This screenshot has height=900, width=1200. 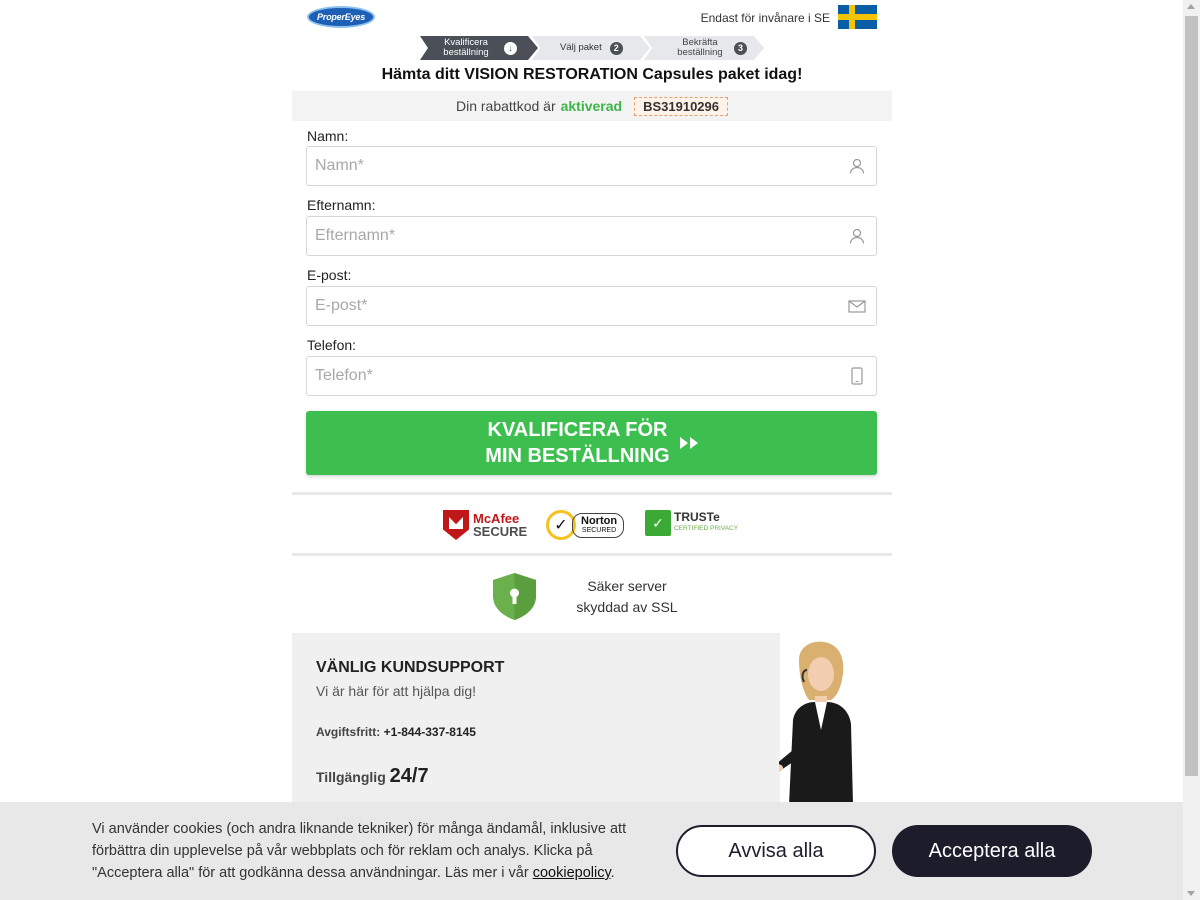 What do you see at coordinates (627, 586) in the screenshot?
I see `ssl-line1: Säker server` at bounding box center [627, 586].